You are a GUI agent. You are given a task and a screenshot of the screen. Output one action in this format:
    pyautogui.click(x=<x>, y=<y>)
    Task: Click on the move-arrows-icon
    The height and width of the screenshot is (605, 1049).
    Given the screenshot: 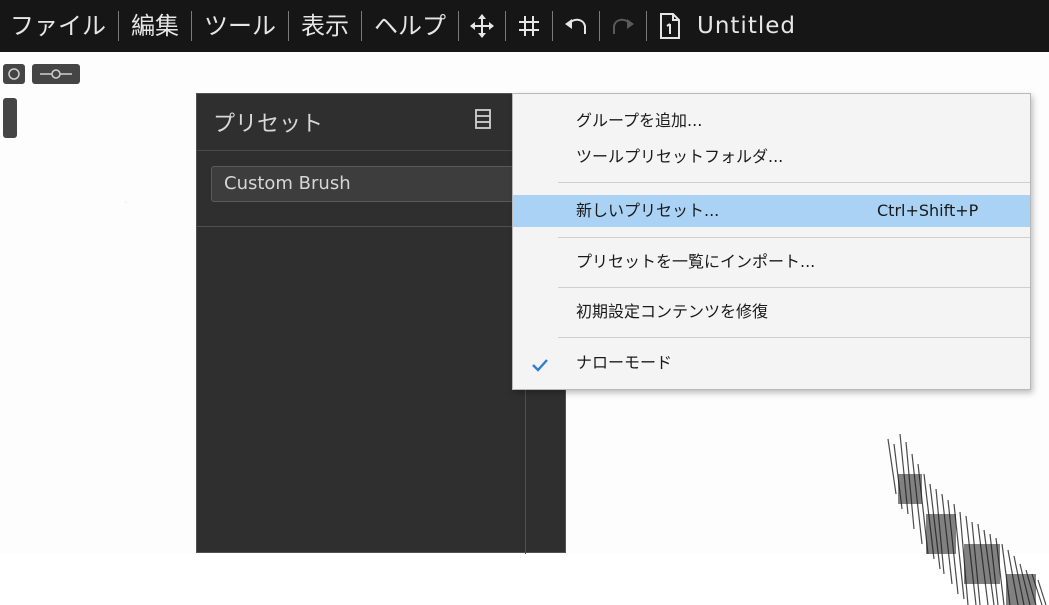 What is the action you would take?
    pyautogui.click(x=482, y=26)
    